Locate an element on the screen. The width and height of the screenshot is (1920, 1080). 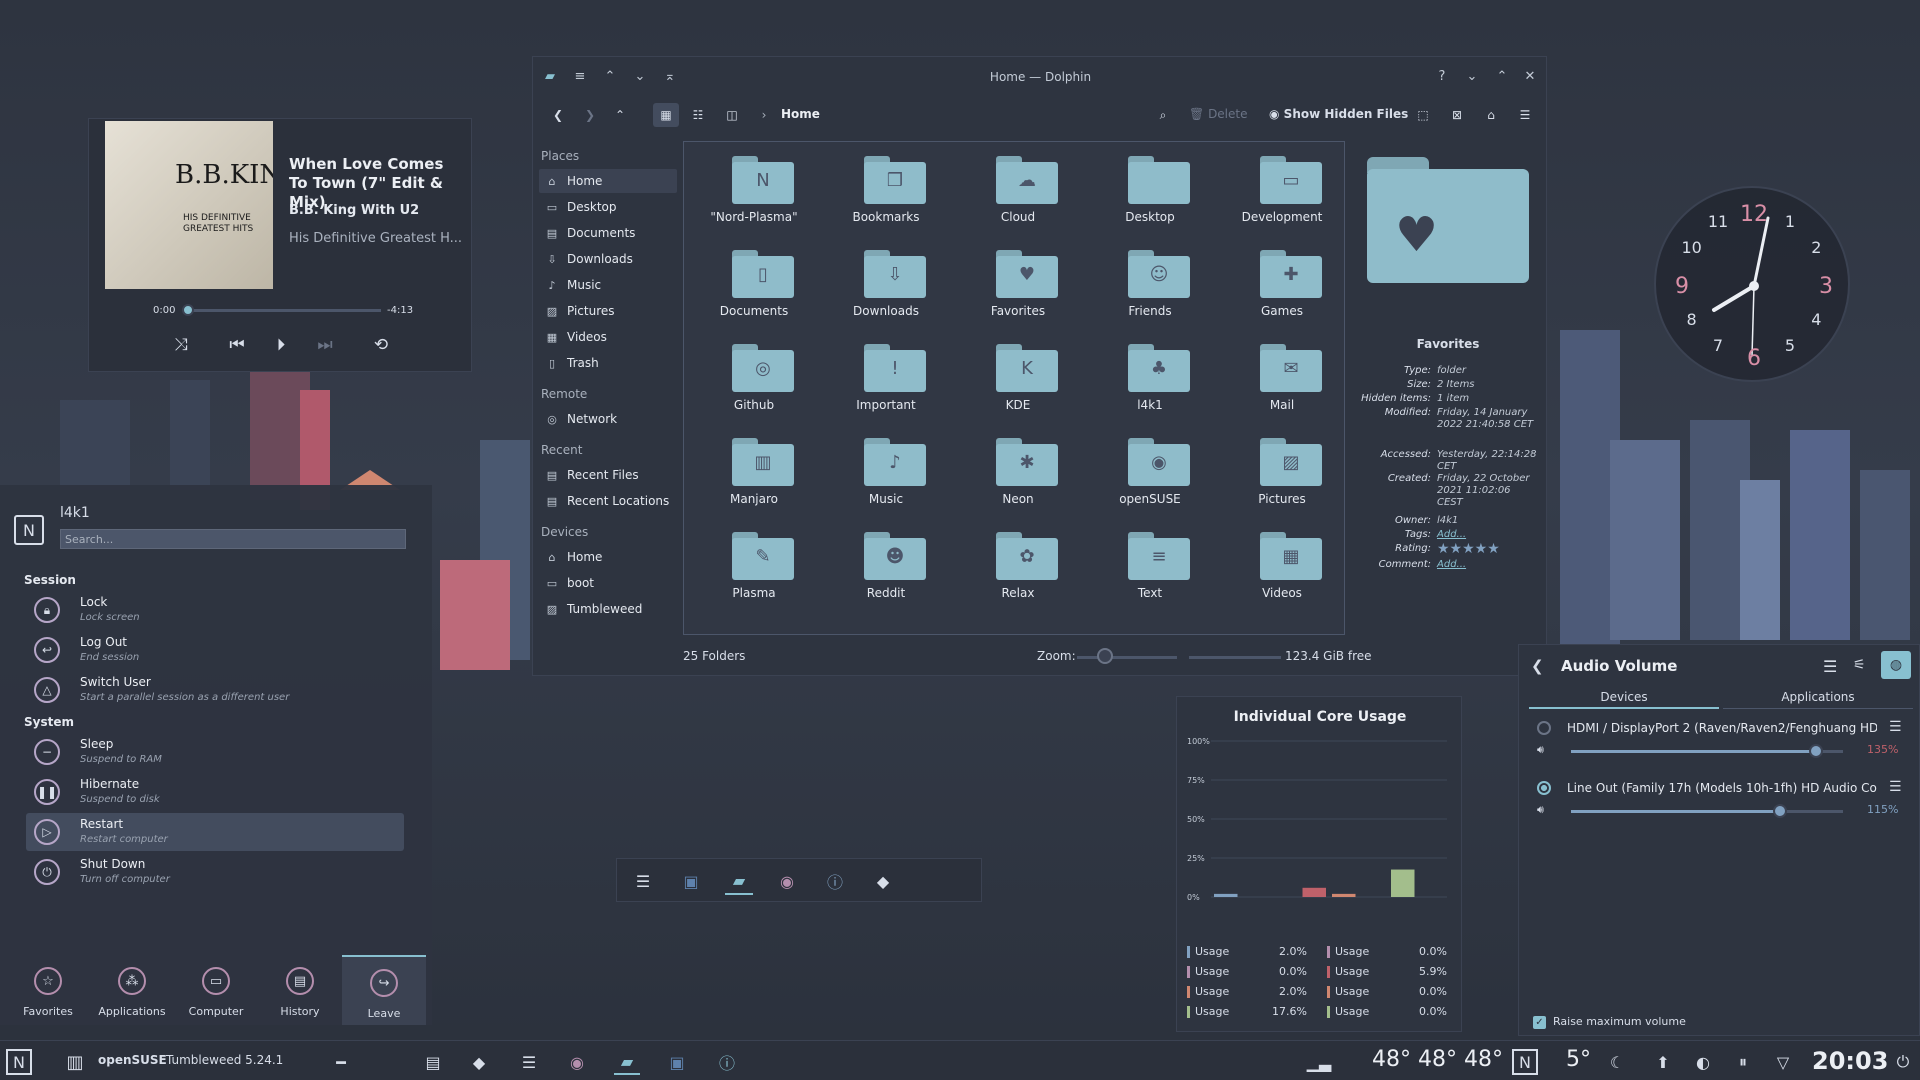
menu-icon: ☰ is located at coordinates (1830, 666).